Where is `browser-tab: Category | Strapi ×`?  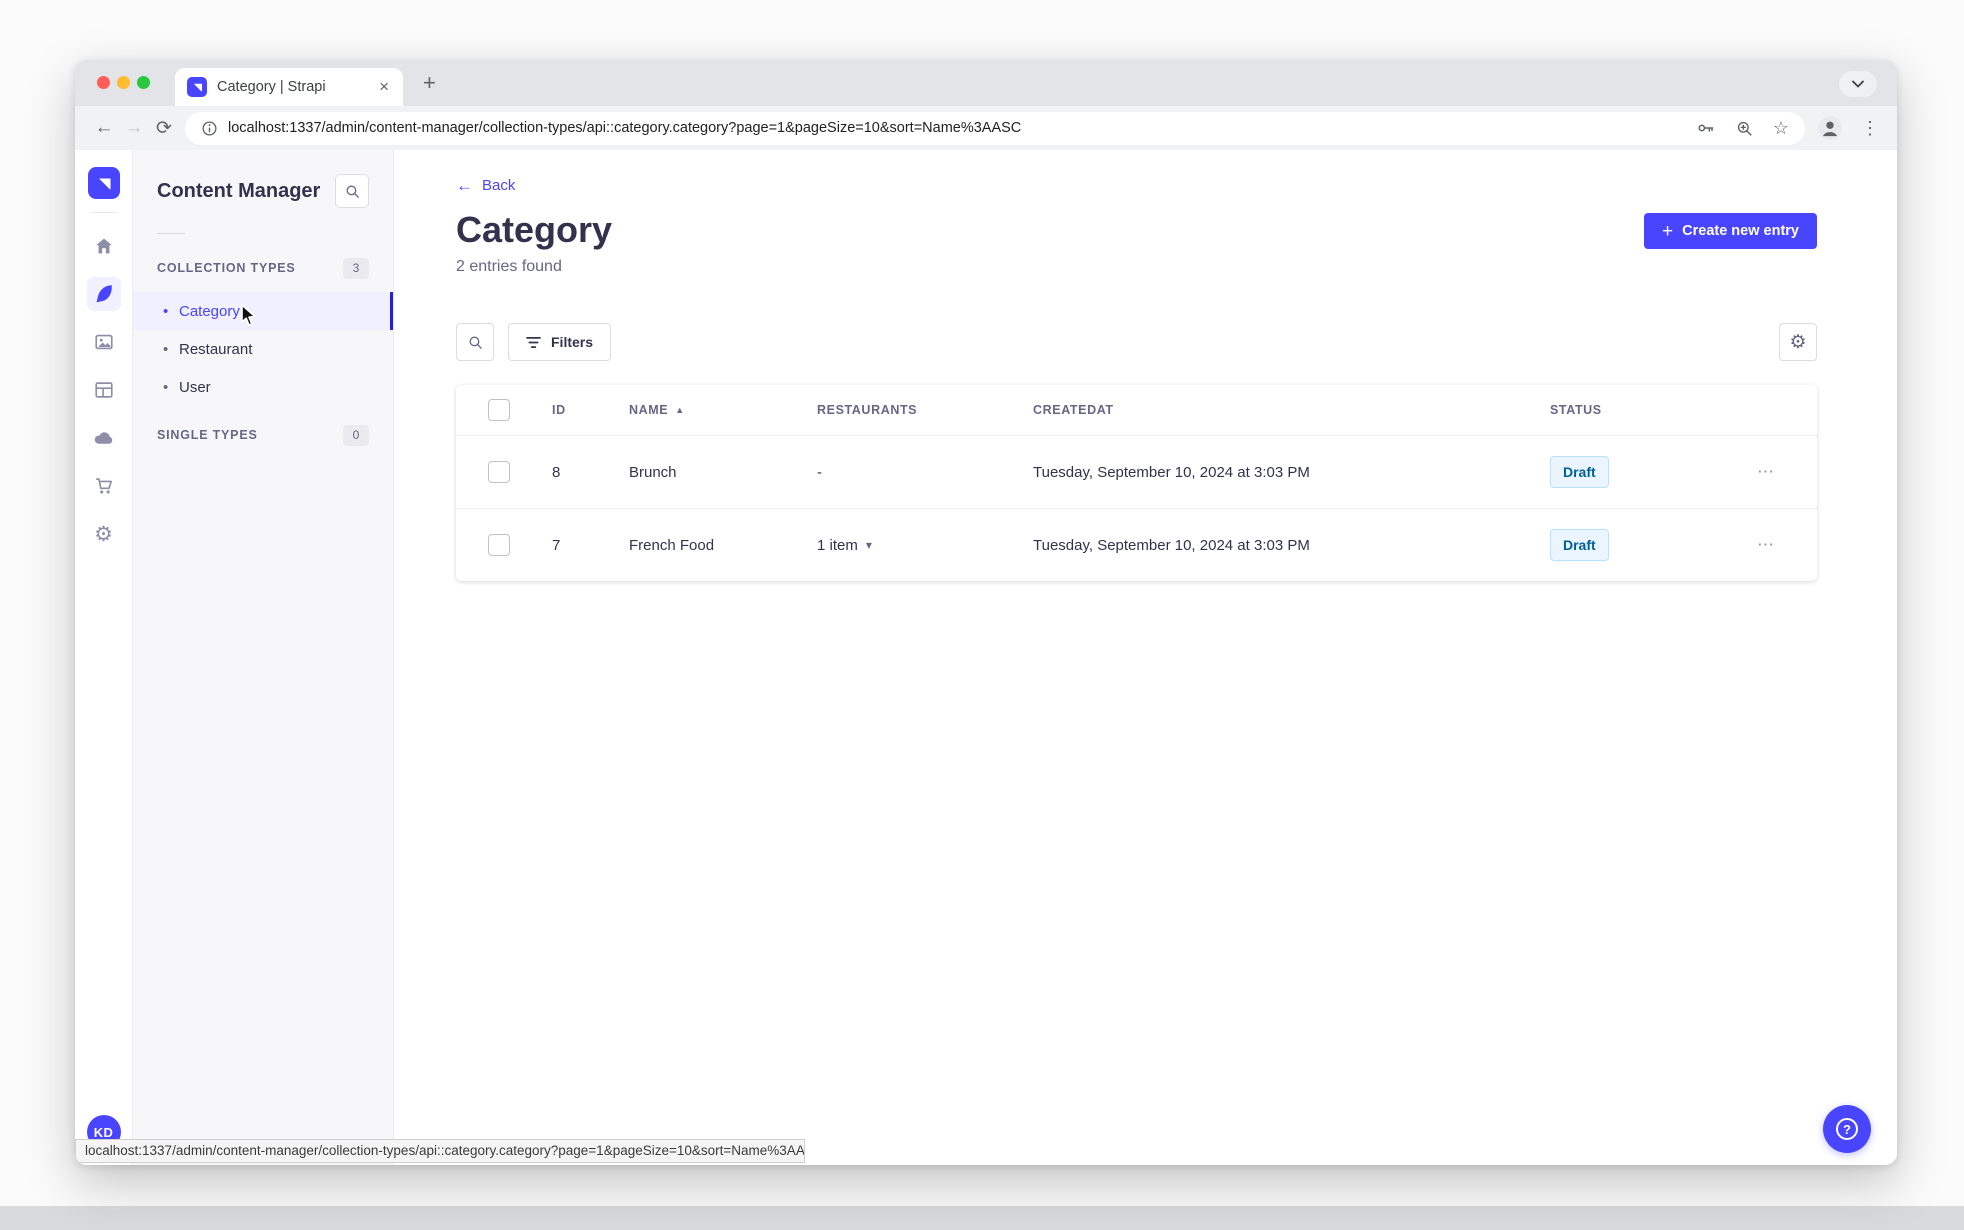 browser-tab: Category | Strapi × is located at coordinates (289, 87).